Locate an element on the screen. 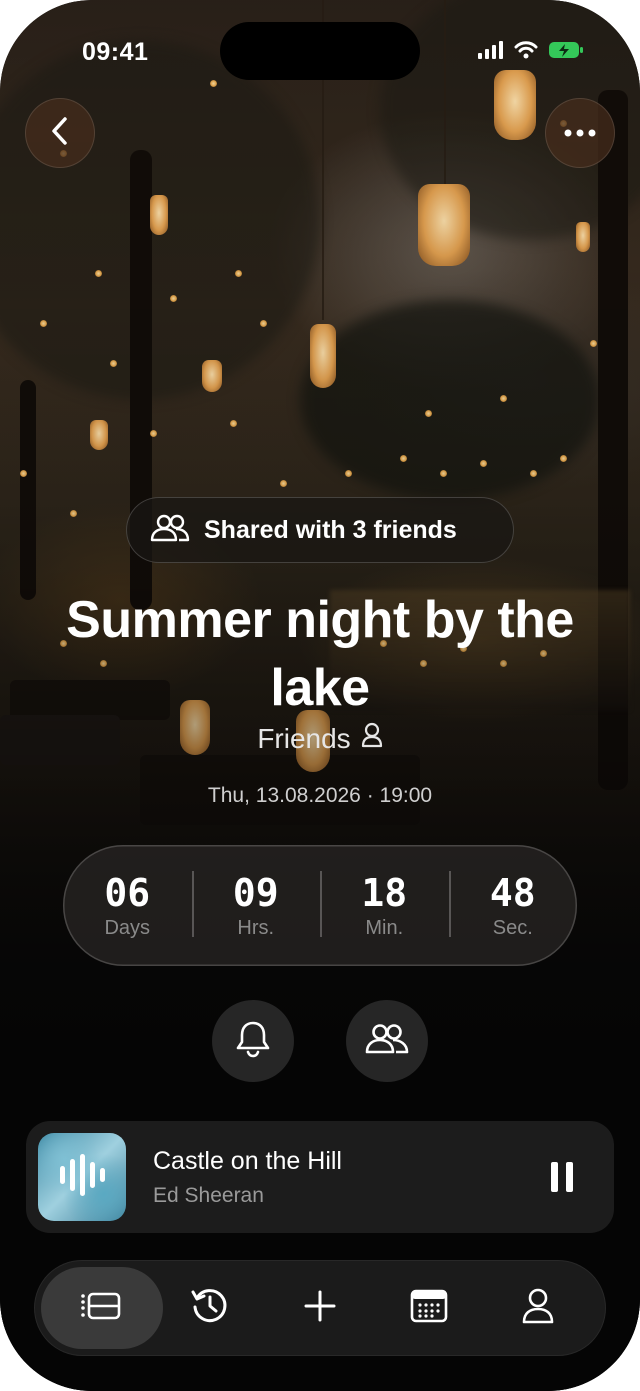  tab-events is located at coordinates (102, 1308).